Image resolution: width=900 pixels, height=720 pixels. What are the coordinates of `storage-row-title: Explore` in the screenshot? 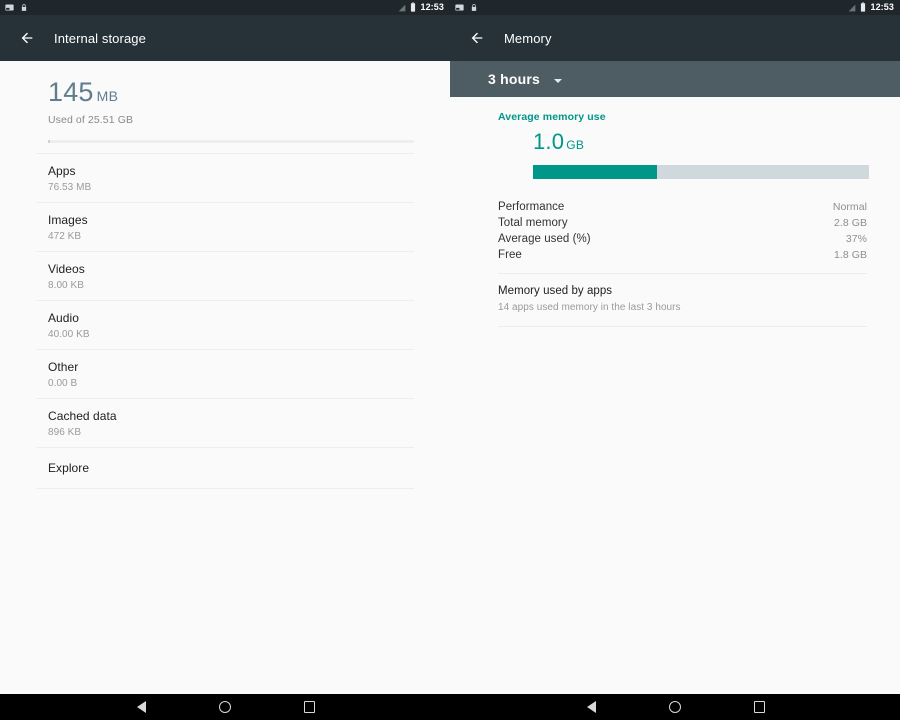 It's located at (69, 468).